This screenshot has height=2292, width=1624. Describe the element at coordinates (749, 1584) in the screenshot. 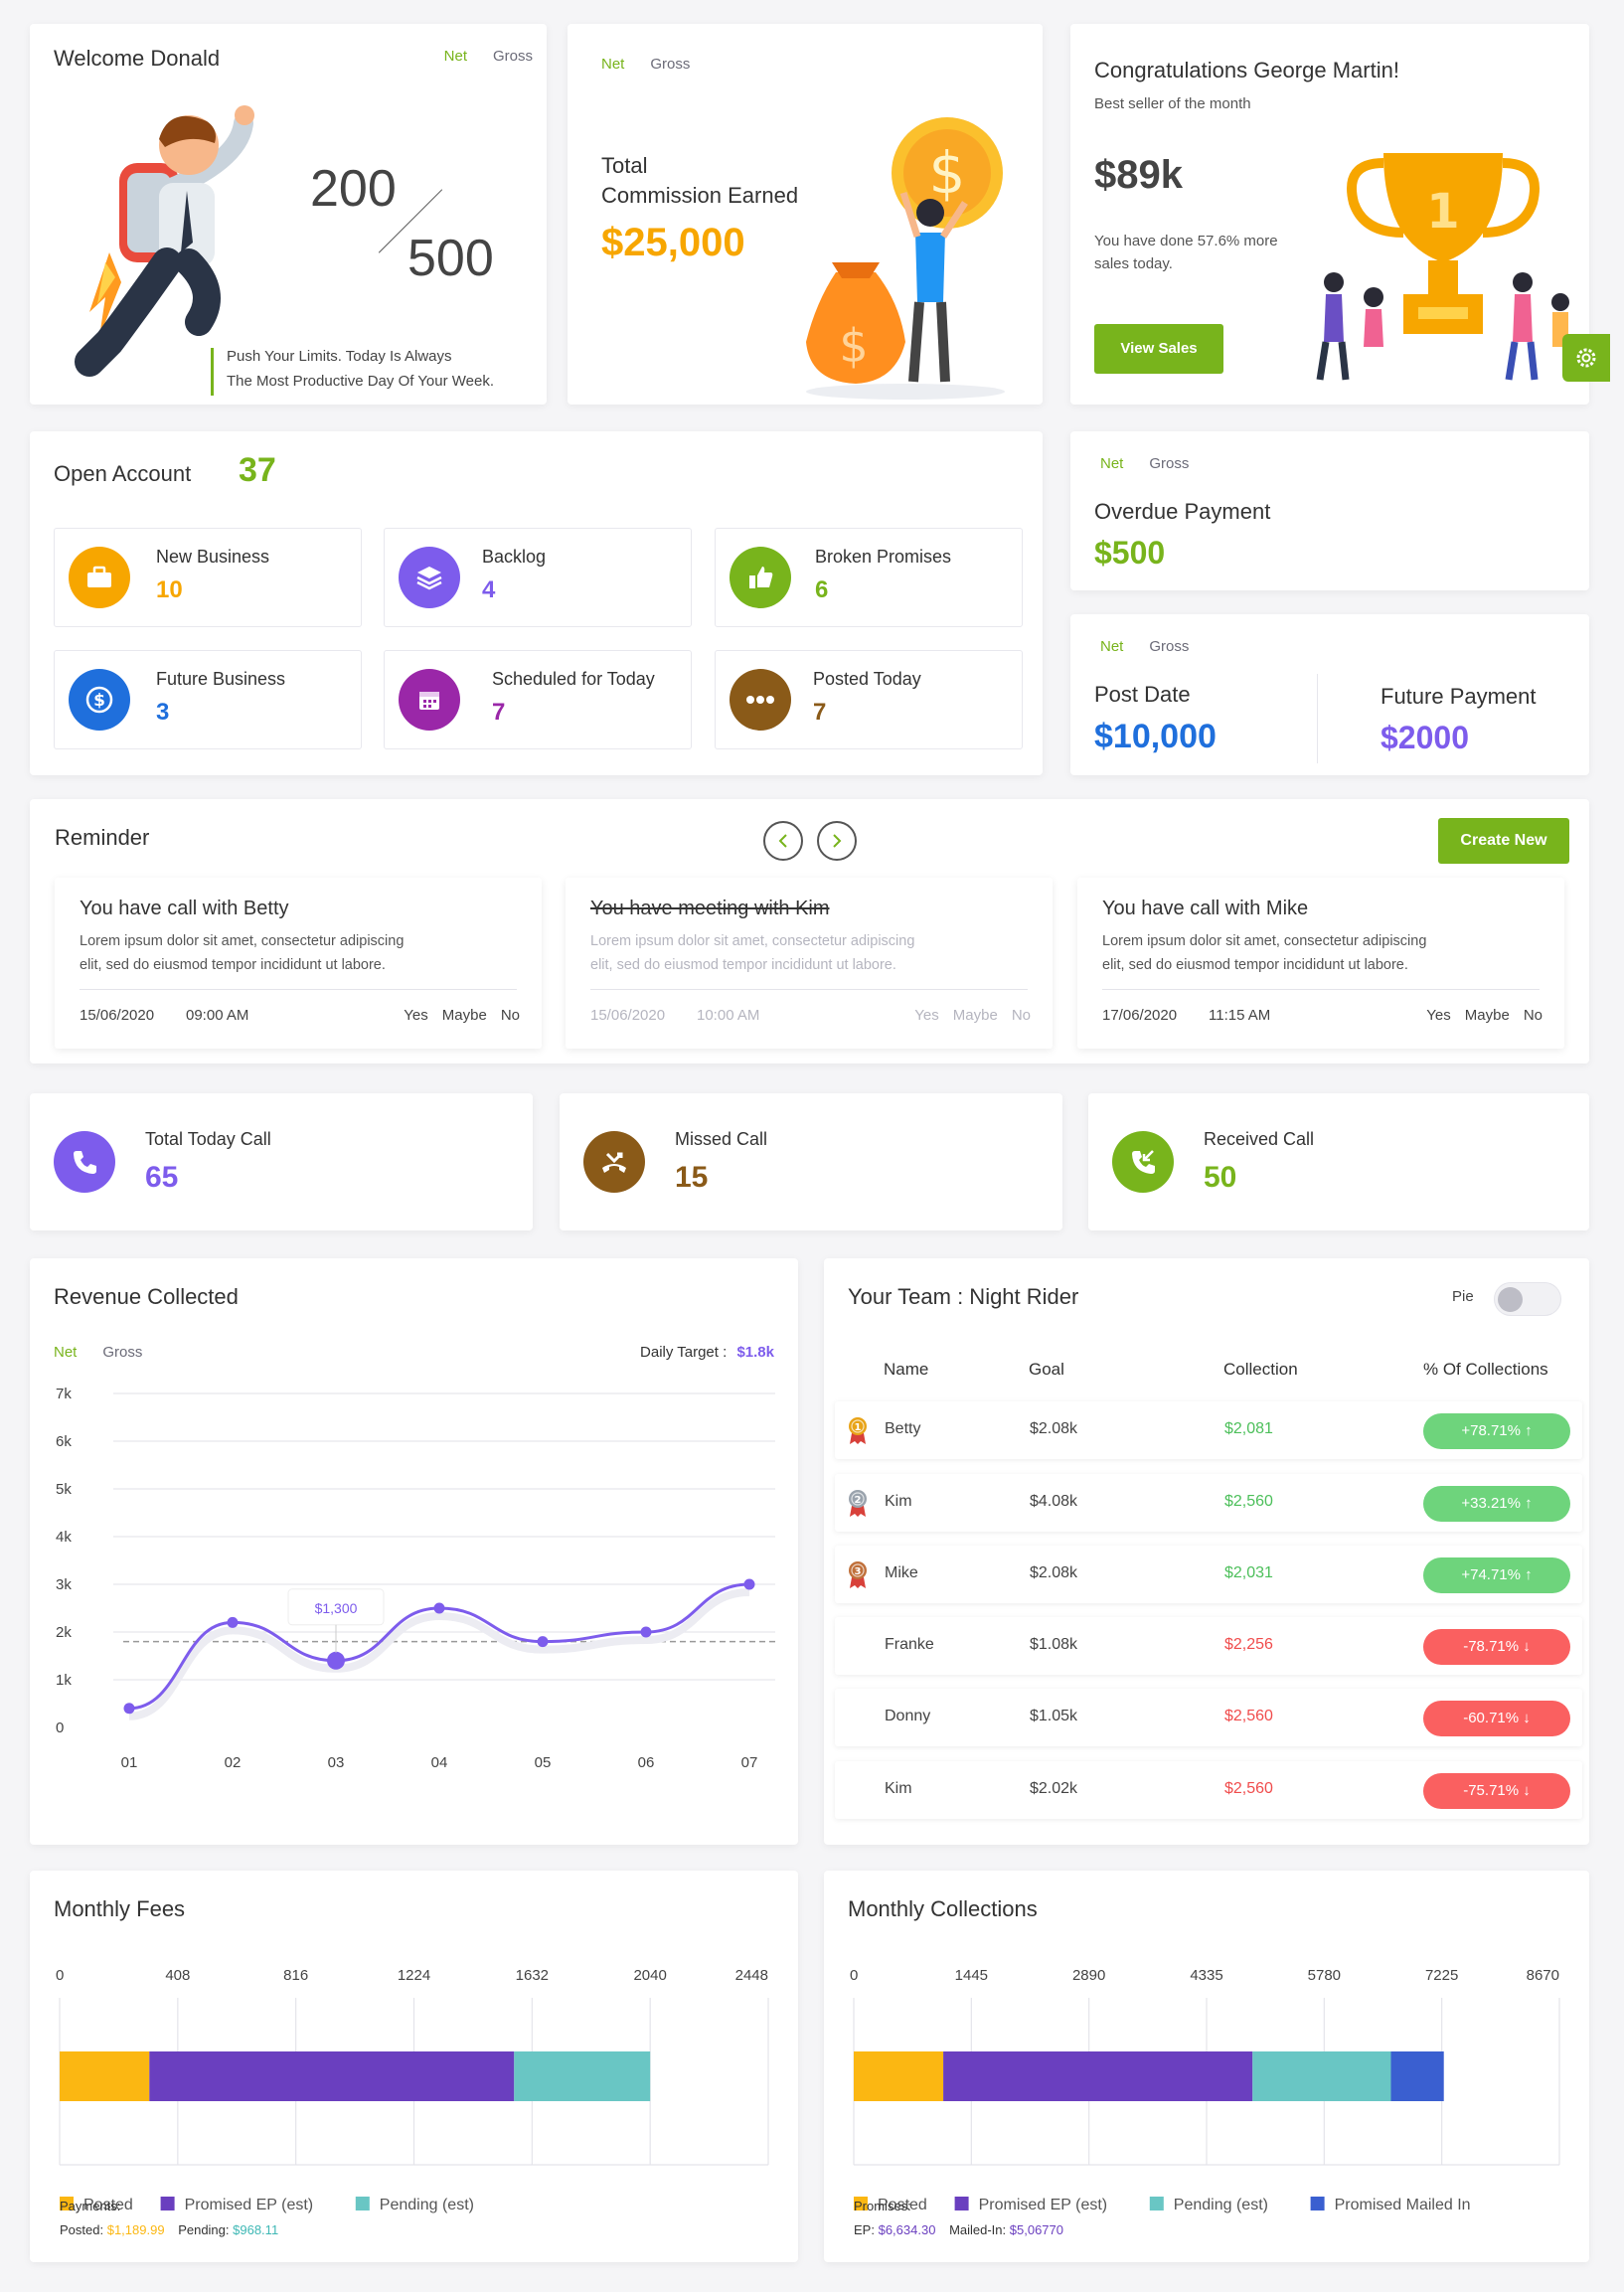

I see `data-point` at that location.